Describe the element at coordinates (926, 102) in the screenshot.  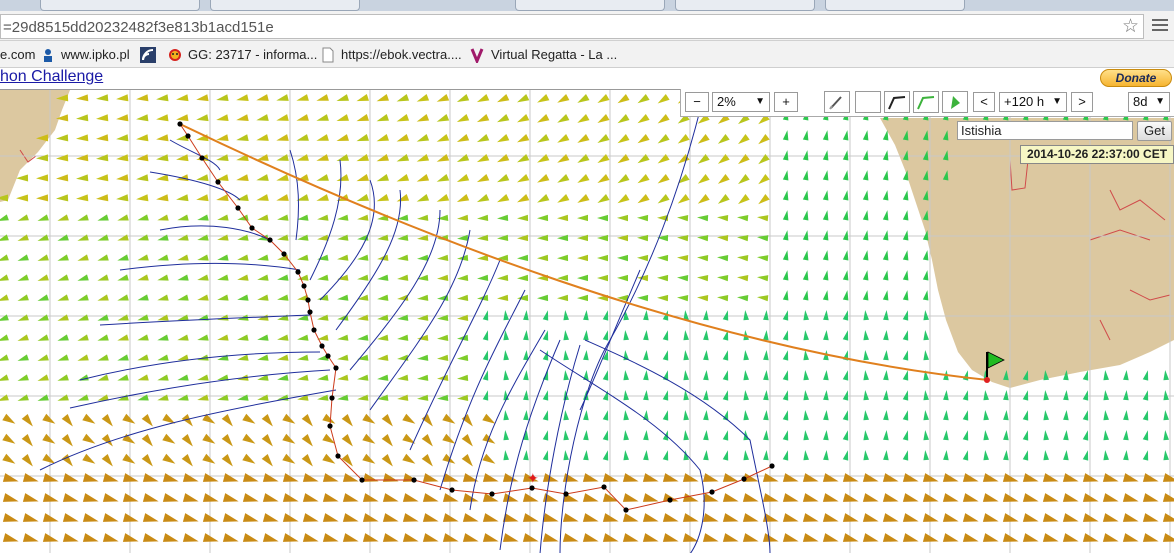
I see `route-green-tool-button` at that location.